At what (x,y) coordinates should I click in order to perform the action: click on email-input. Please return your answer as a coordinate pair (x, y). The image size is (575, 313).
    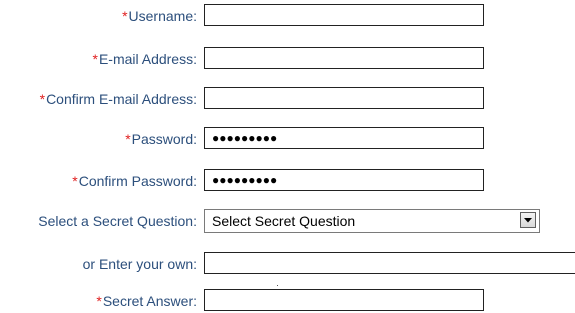
    Looking at the image, I should click on (344, 58).